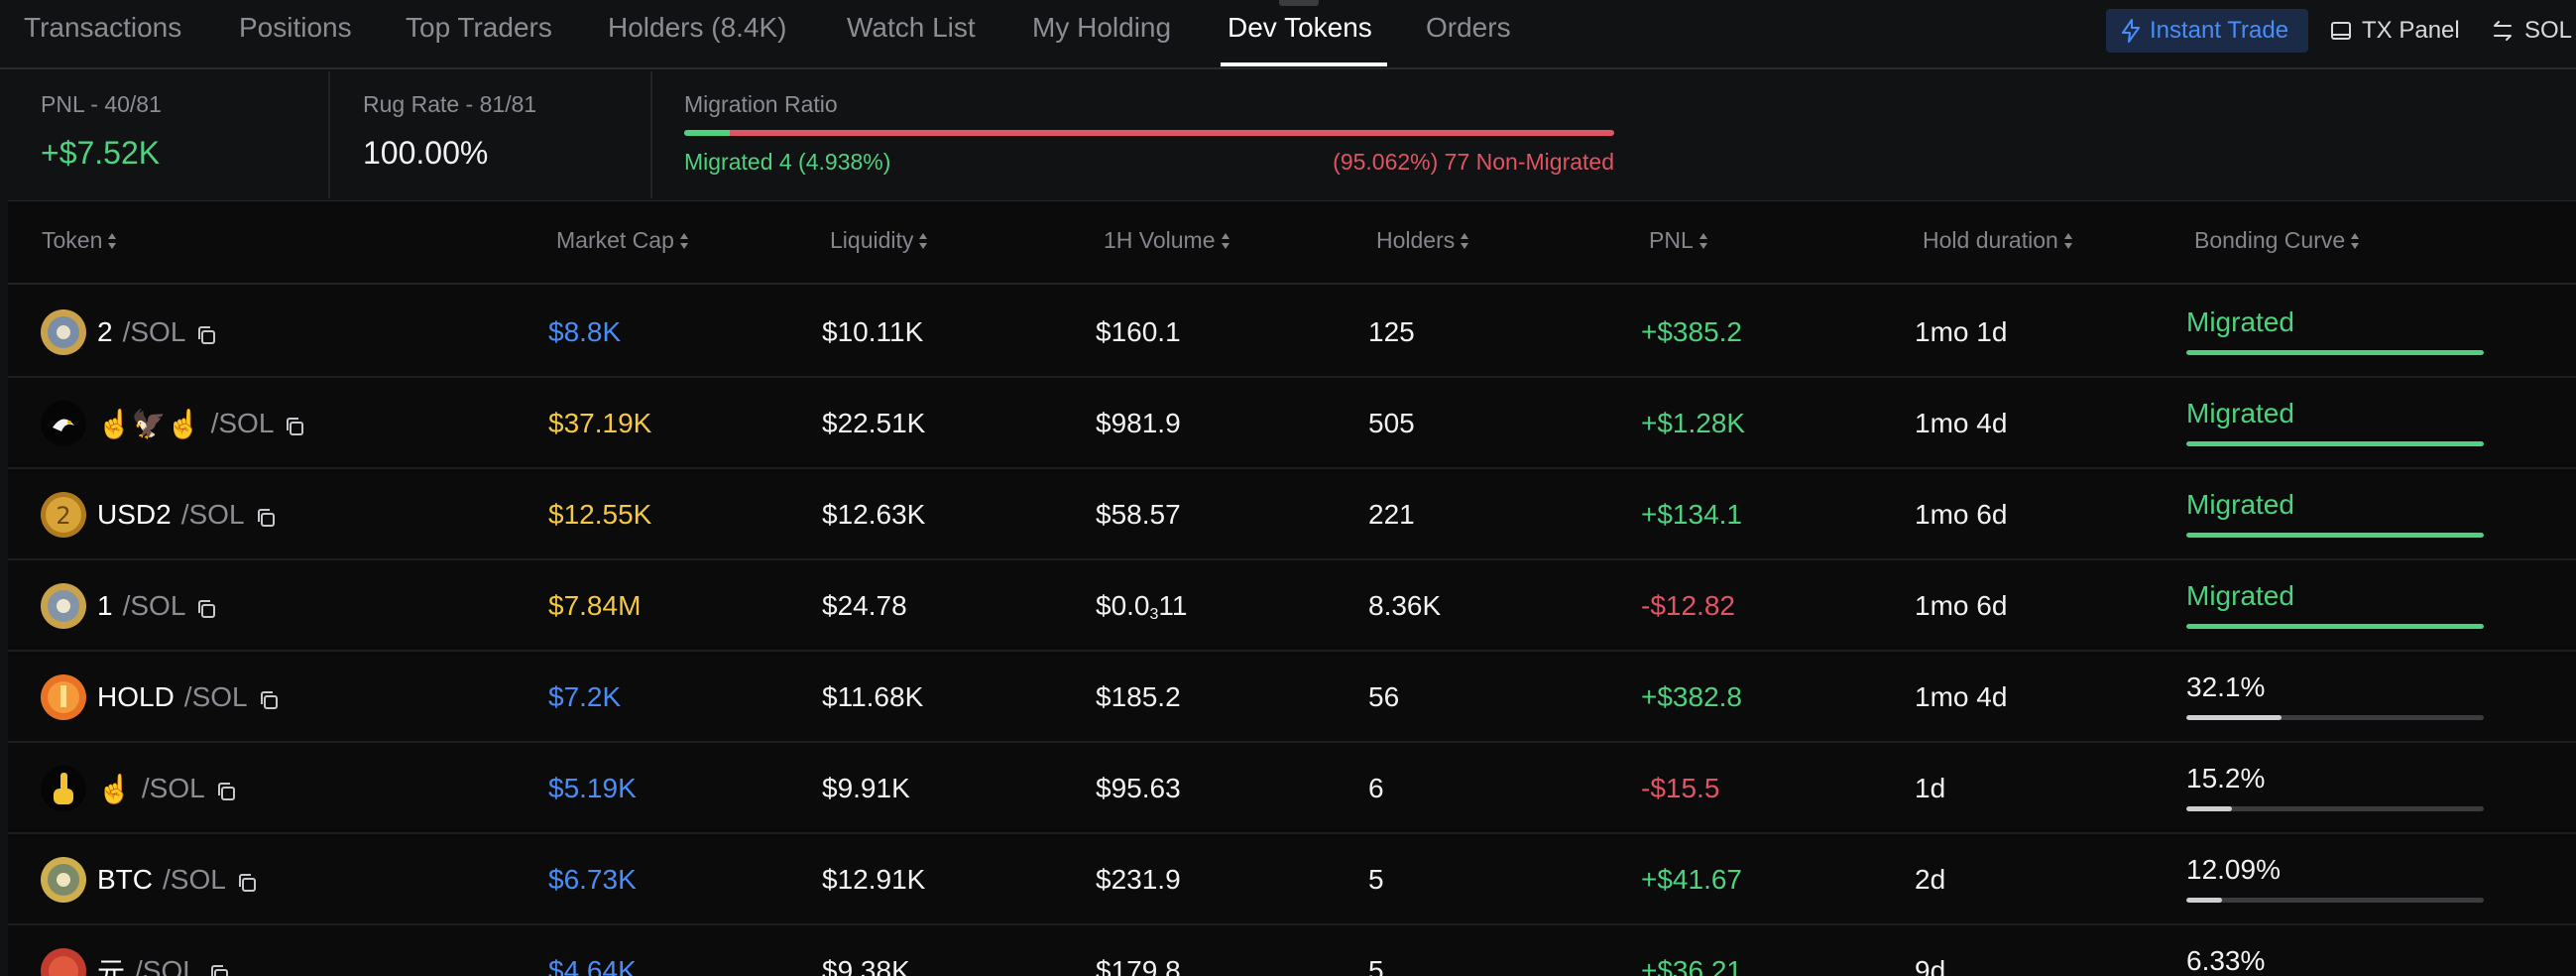 The height and width of the screenshot is (976, 2576). Describe the element at coordinates (697, 32) in the screenshot. I see `tab-holders: Holders (8.4K)` at that location.